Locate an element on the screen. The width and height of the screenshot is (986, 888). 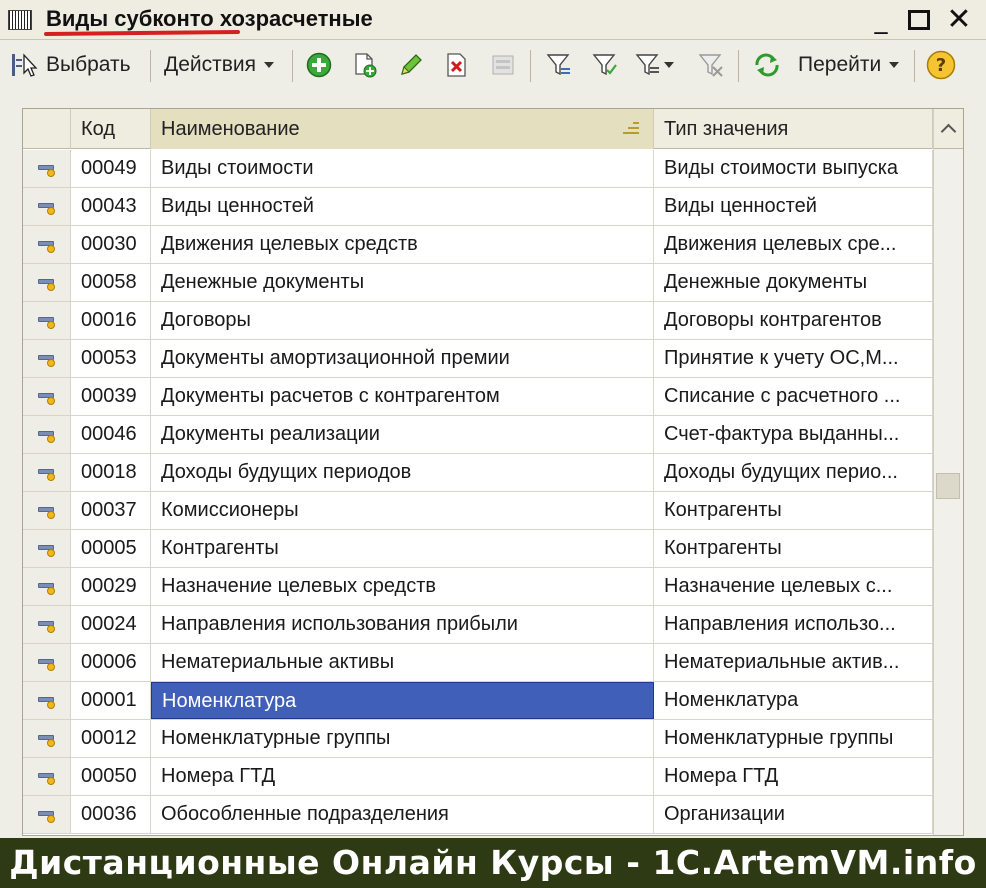
sort-ascending-icon is located at coordinates (631, 129).